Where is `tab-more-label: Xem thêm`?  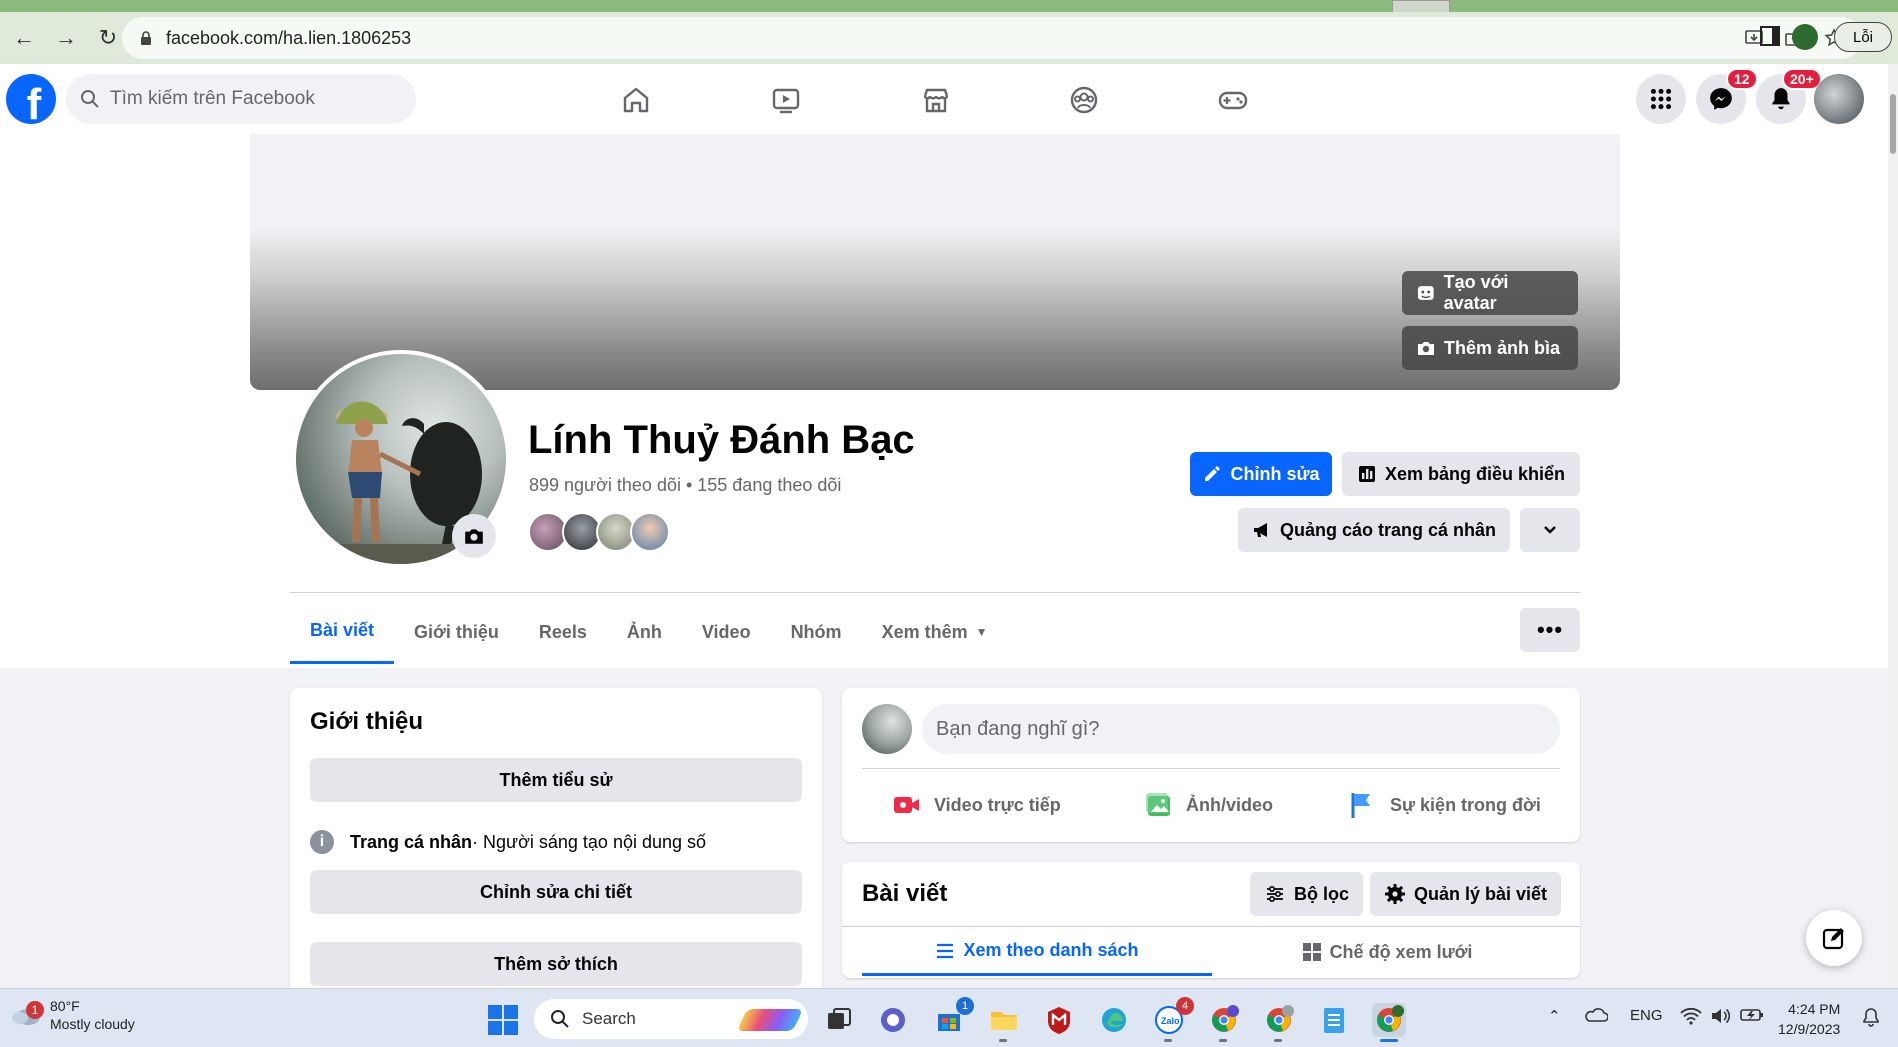 tab-more-label: Xem thêm is located at coordinates (924, 631).